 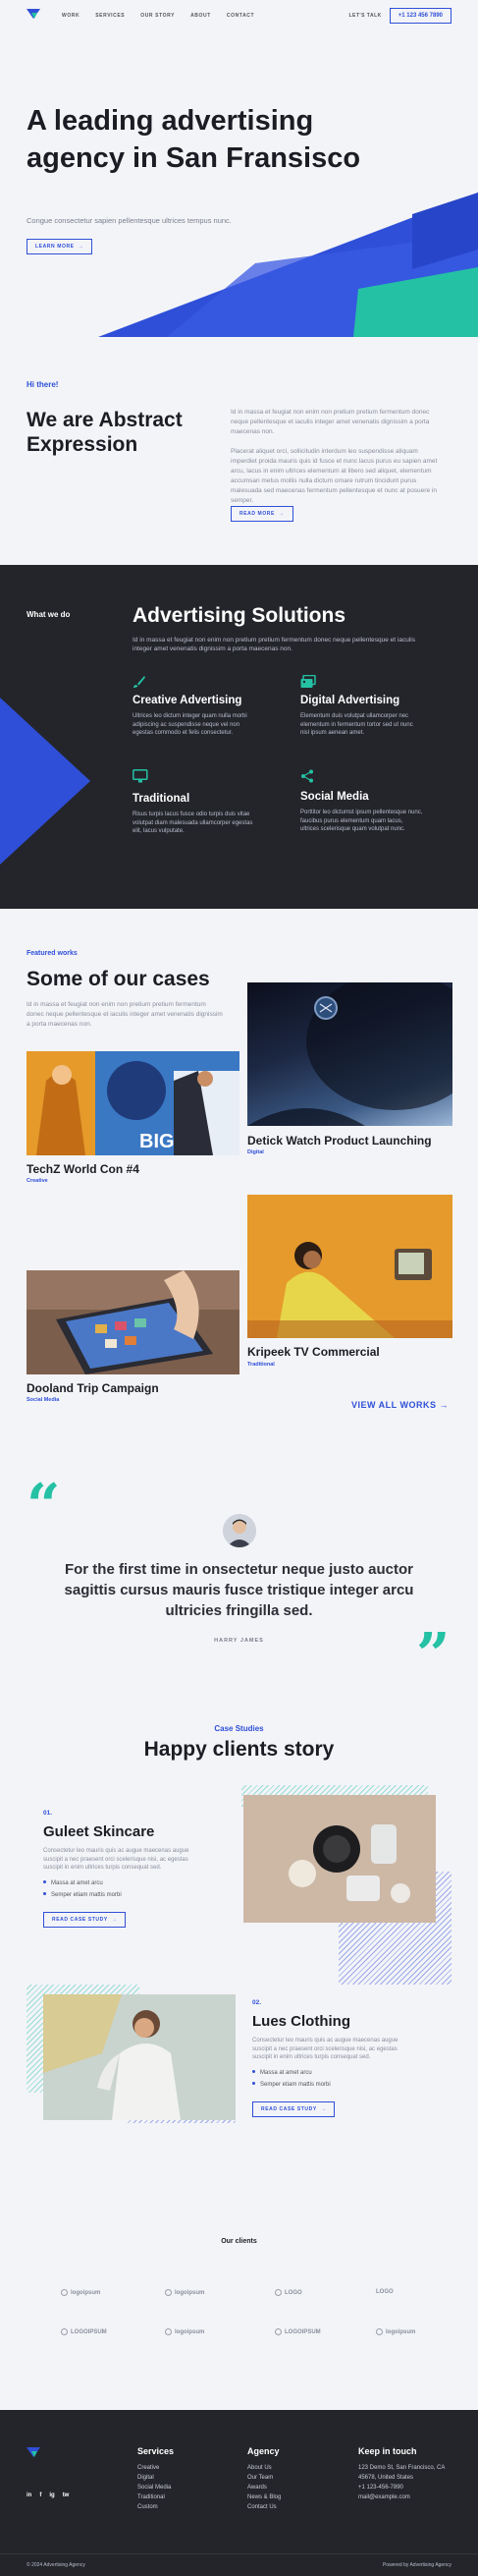 I want to click on case-title: TechZ World Con #4, so click(x=83, y=1169).